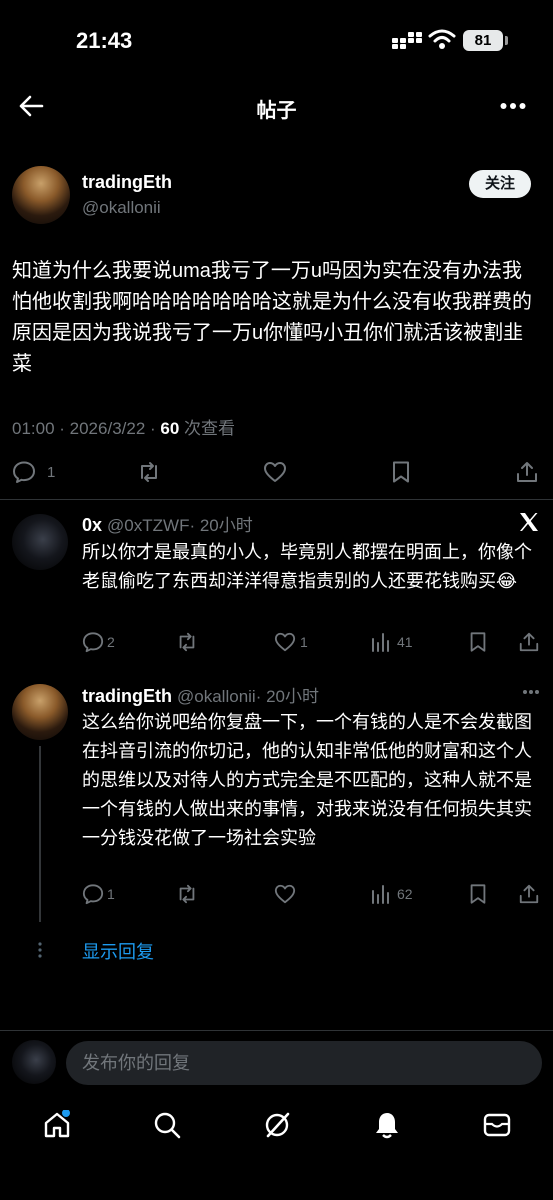 Image resolution: width=553 pixels, height=1200 pixels. What do you see at coordinates (277, 1125) in the screenshot?
I see `tab-grok-icon` at bounding box center [277, 1125].